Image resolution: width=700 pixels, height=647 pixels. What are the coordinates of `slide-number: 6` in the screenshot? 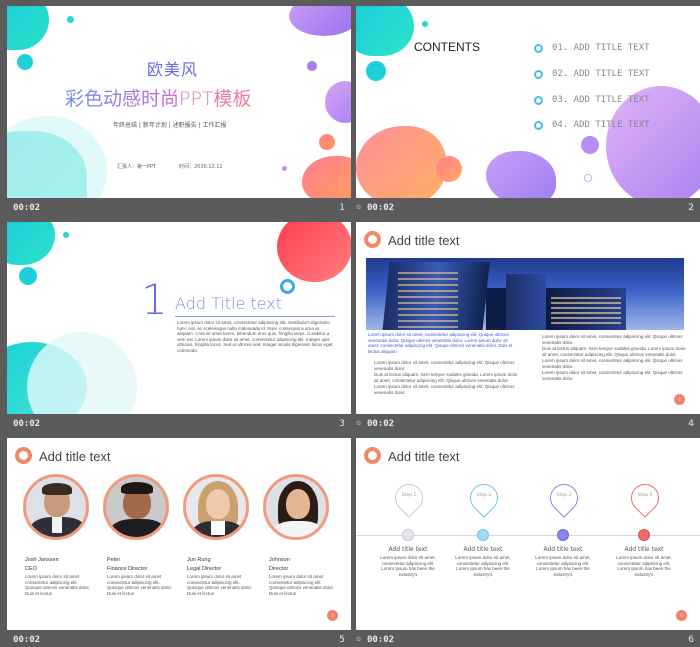 It's located at (691, 640).